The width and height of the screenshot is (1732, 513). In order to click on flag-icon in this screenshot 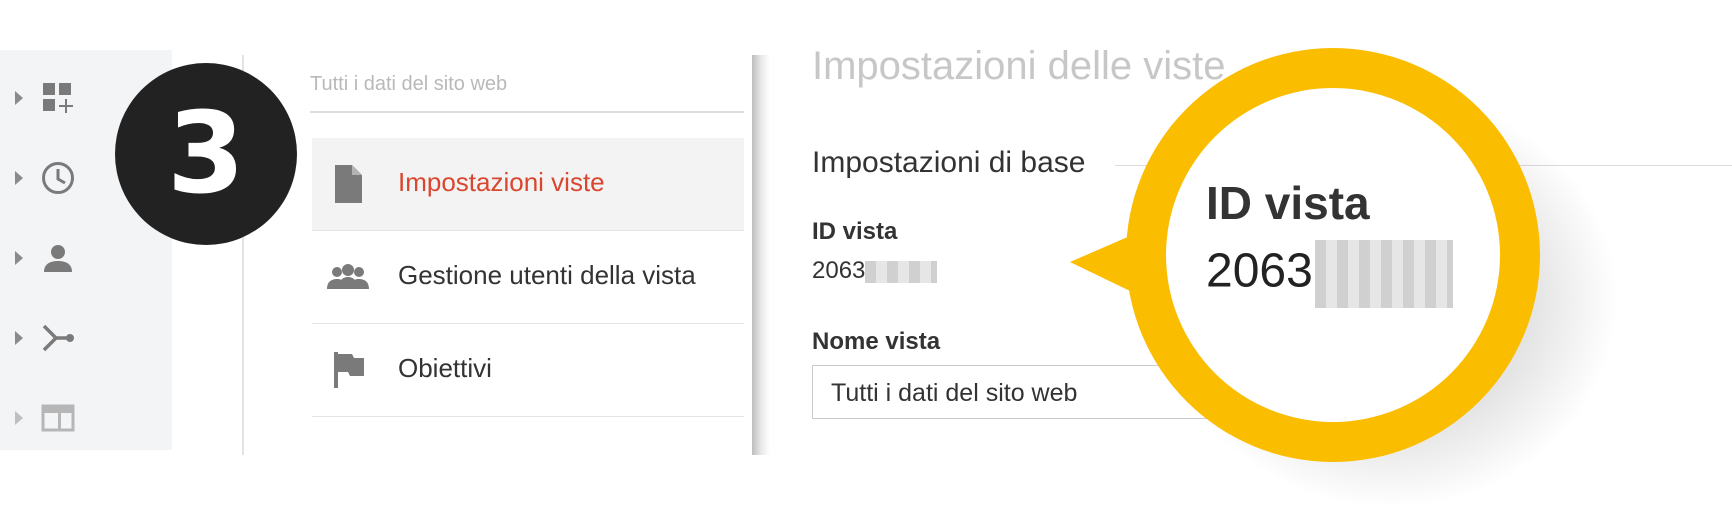, I will do `click(349, 370)`.